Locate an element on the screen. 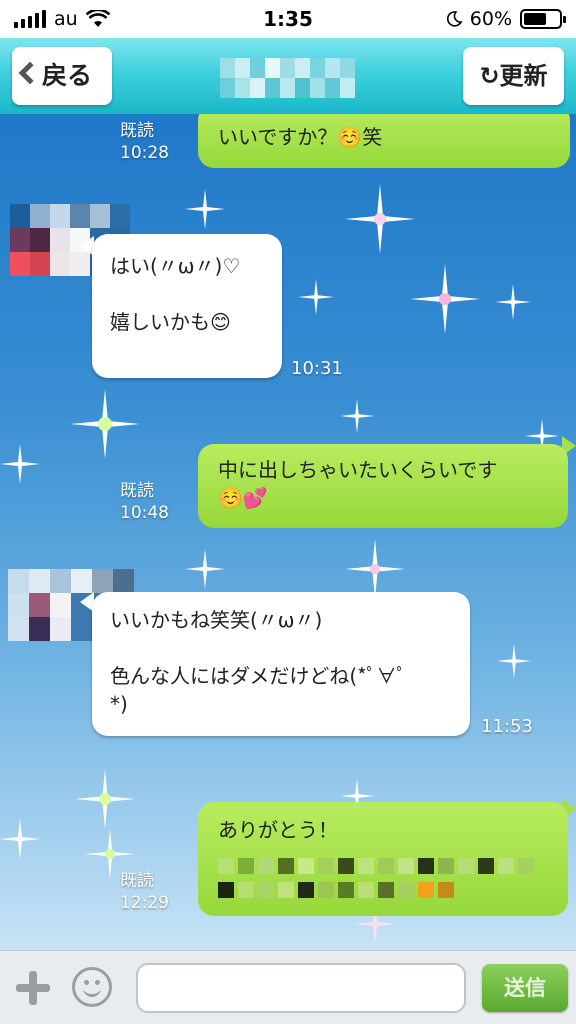 The height and width of the screenshot is (1024, 576). my-message-bubble: ありがとう！ is located at coordinates (383, 859).